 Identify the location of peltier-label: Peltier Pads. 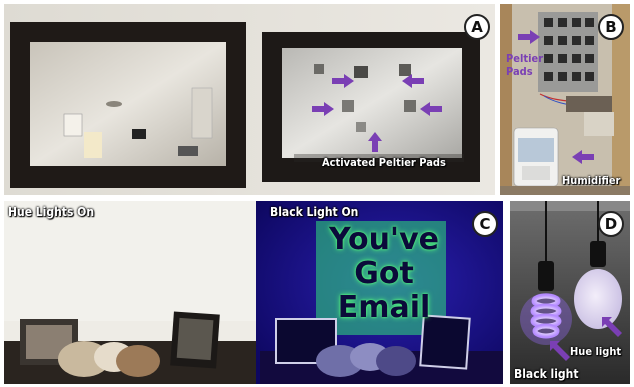
(524, 65).